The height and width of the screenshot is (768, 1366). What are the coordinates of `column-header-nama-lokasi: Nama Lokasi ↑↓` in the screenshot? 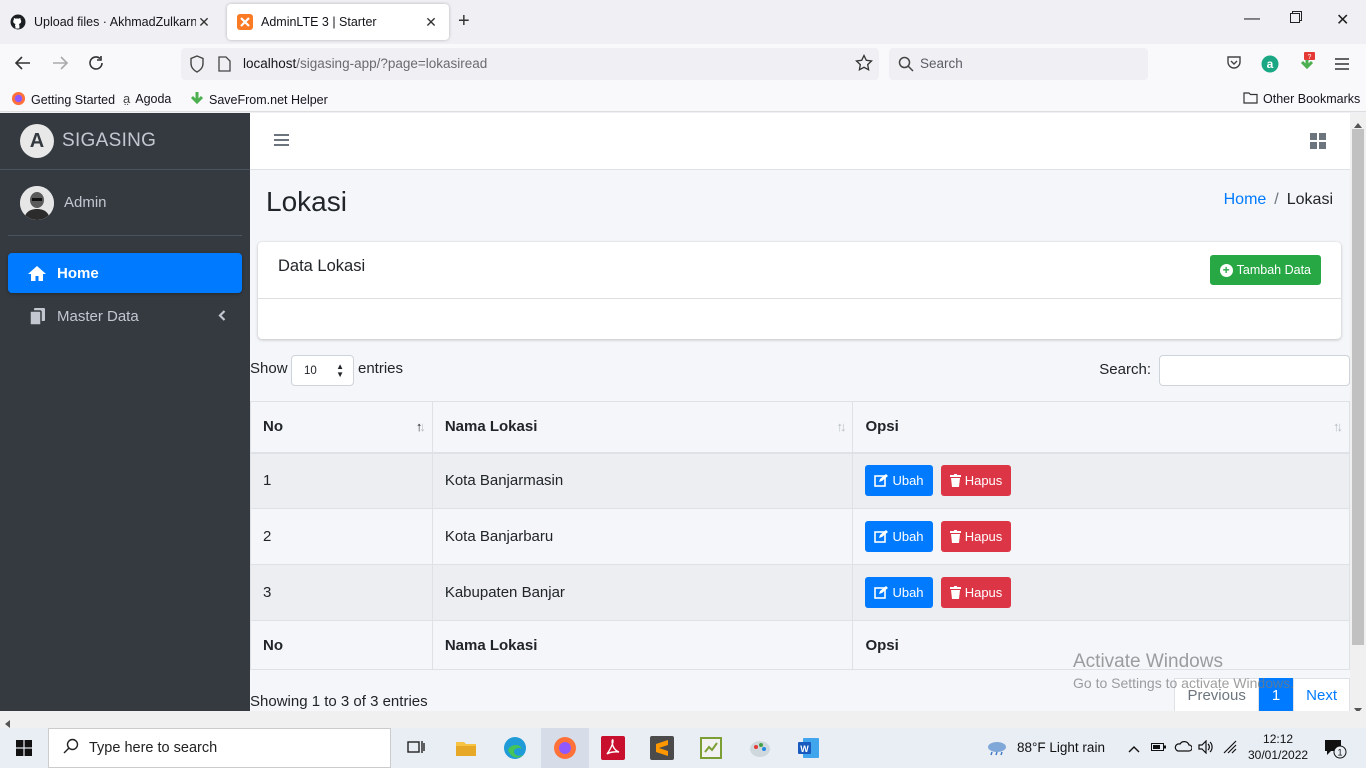 It's located at (642, 427).